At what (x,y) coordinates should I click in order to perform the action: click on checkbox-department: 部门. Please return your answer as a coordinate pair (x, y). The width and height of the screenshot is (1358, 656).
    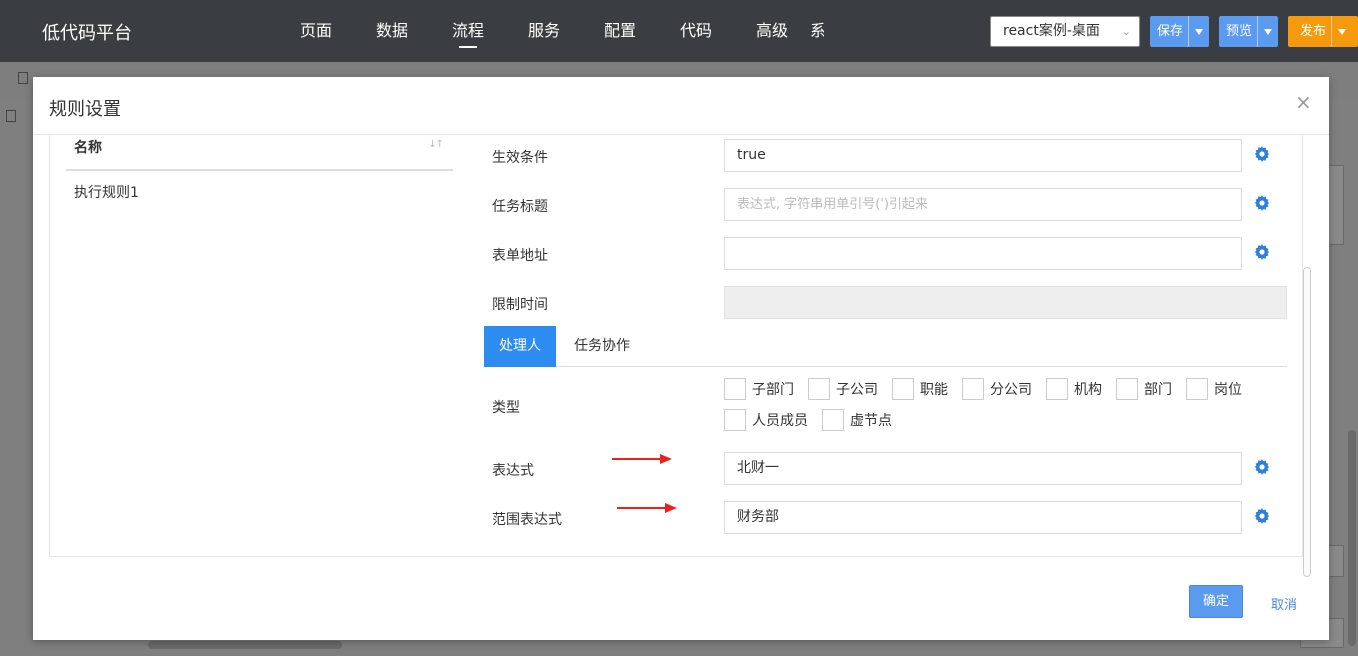
    Looking at the image, I should click on (1144, 389).